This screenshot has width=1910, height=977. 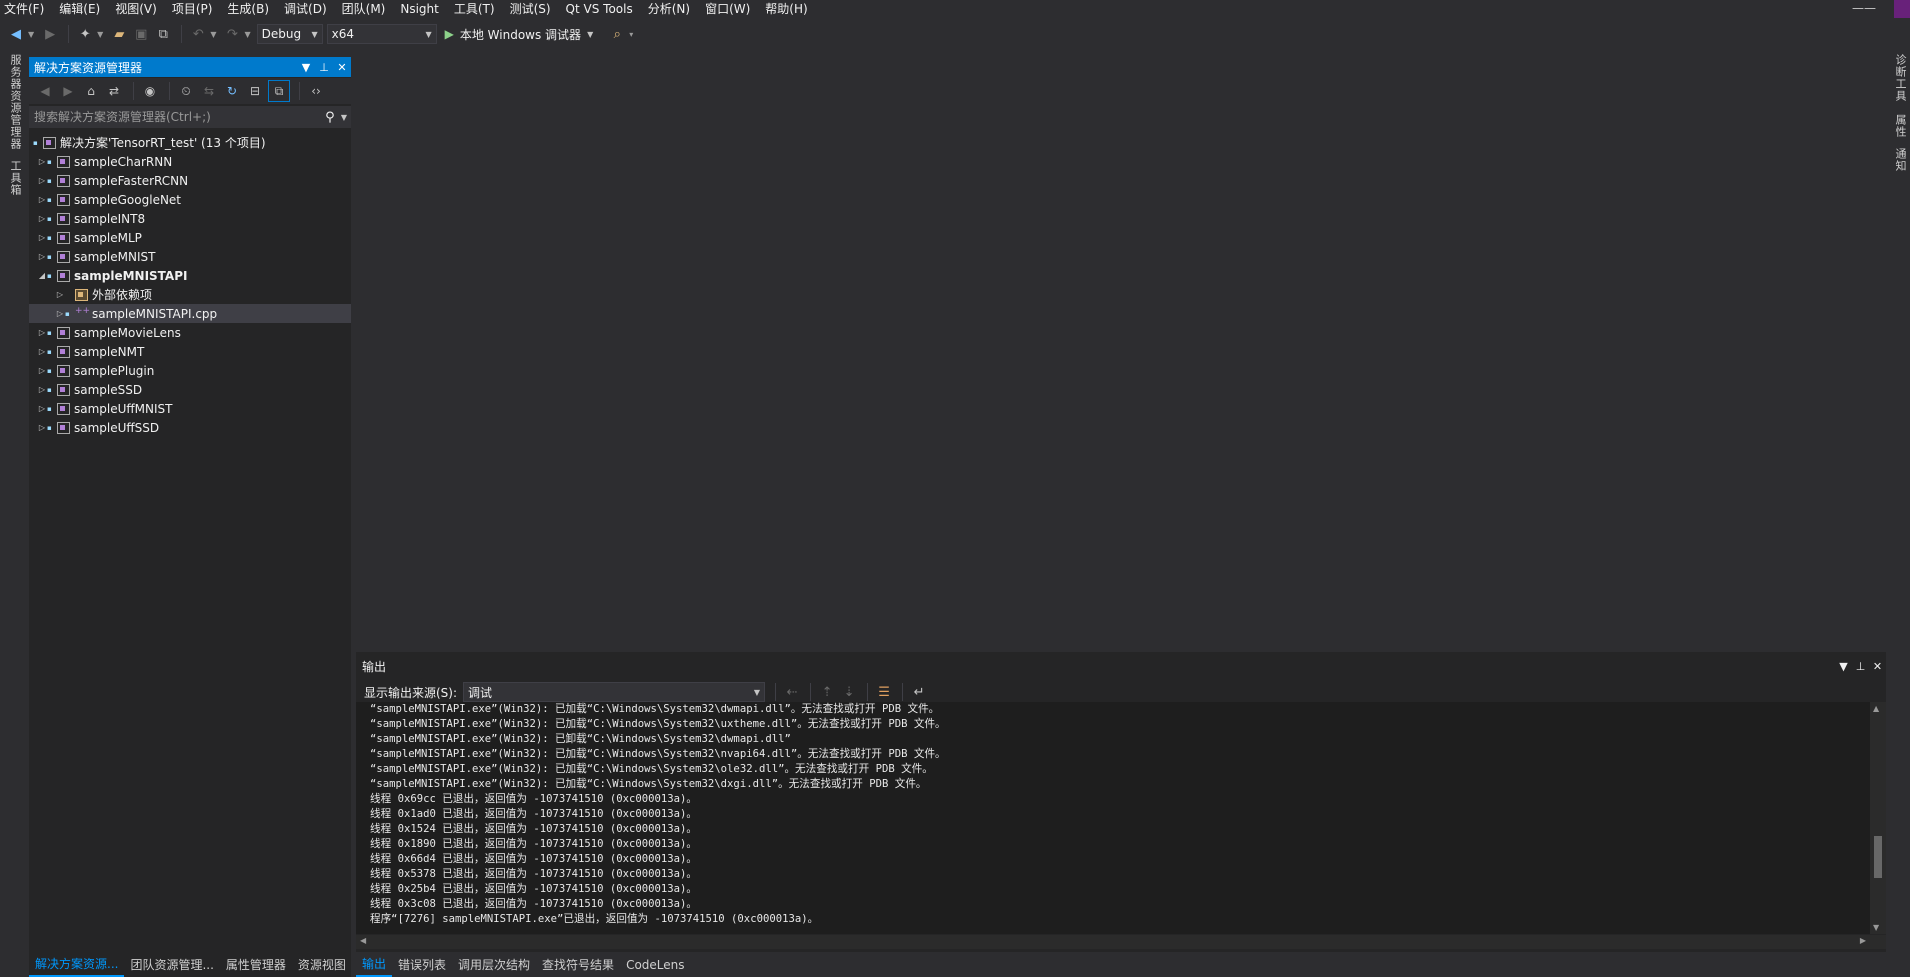 I want to click on menu-item: 调试(D), so click(x=306, y=9).